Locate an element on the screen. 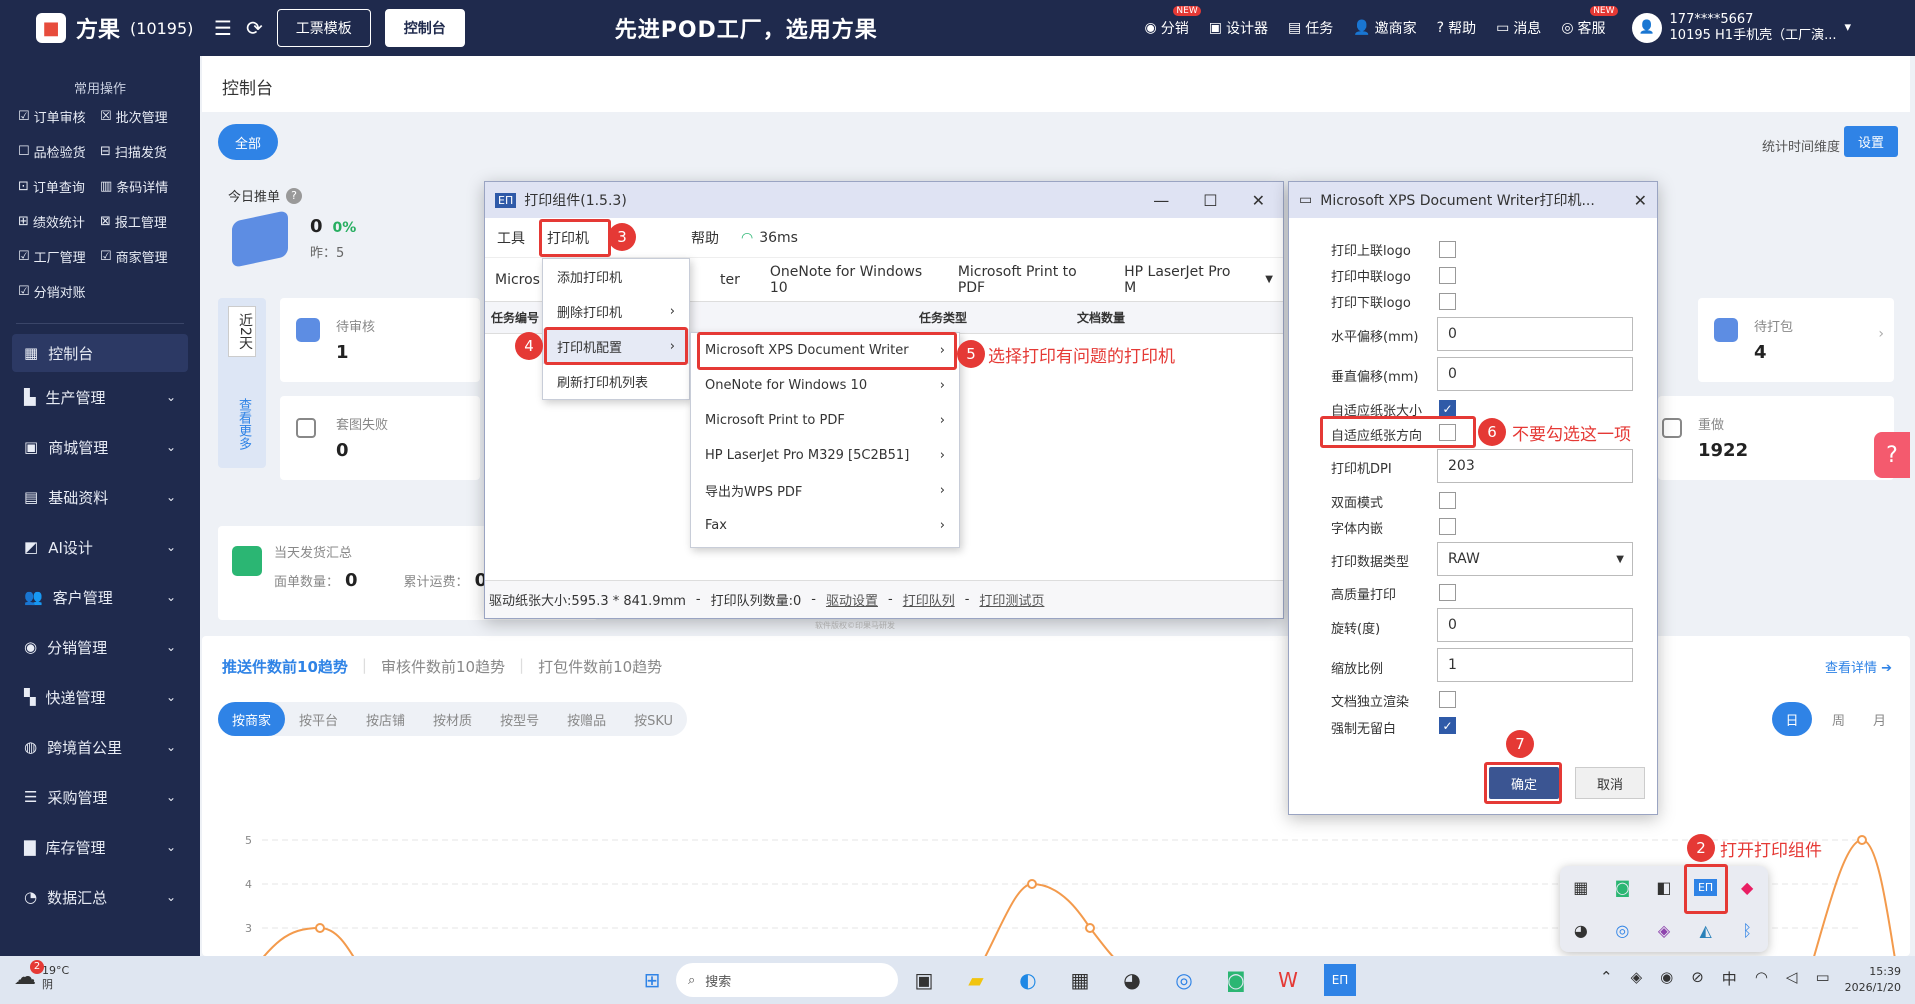 The width and height of the screenshot is (1915, 1004). driver-settings-link: 驱动设置 is located at coordinates (852, 599).